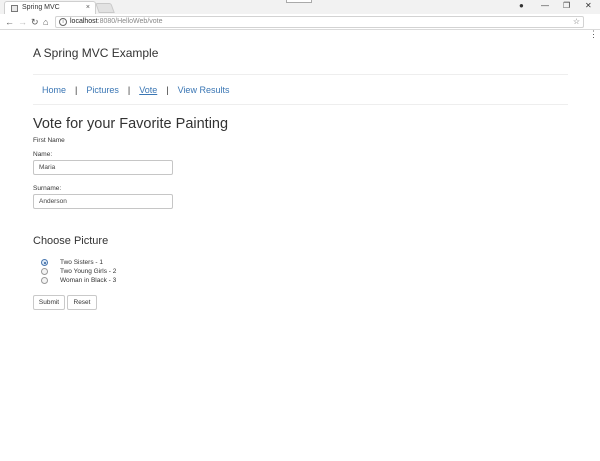 This screenshot has width=600, height=461. I want to click on browser-menu-icon: ⋮, so click(593, 34).